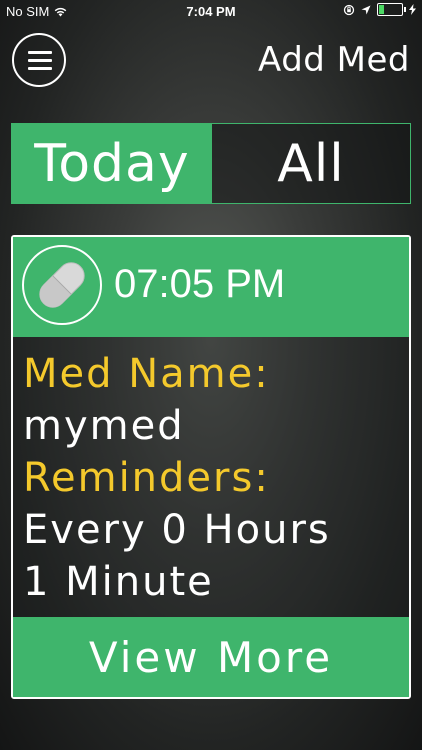 The height and width of the screenshot is (750, 422). What do you see at coordinates (112, 163) in the screenshot?
I see `tab-today: Today` at bounding box center [112, 163].